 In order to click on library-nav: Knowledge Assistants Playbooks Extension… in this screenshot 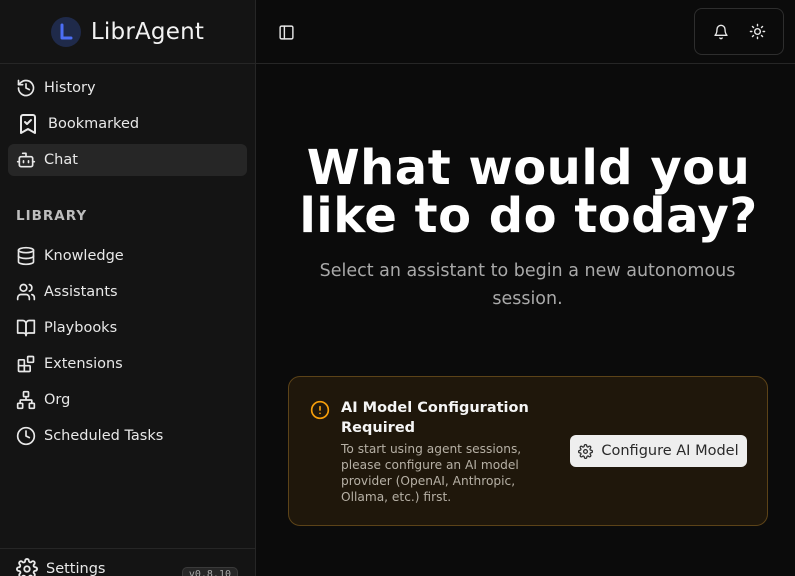, I will do `click(127, 348)`.